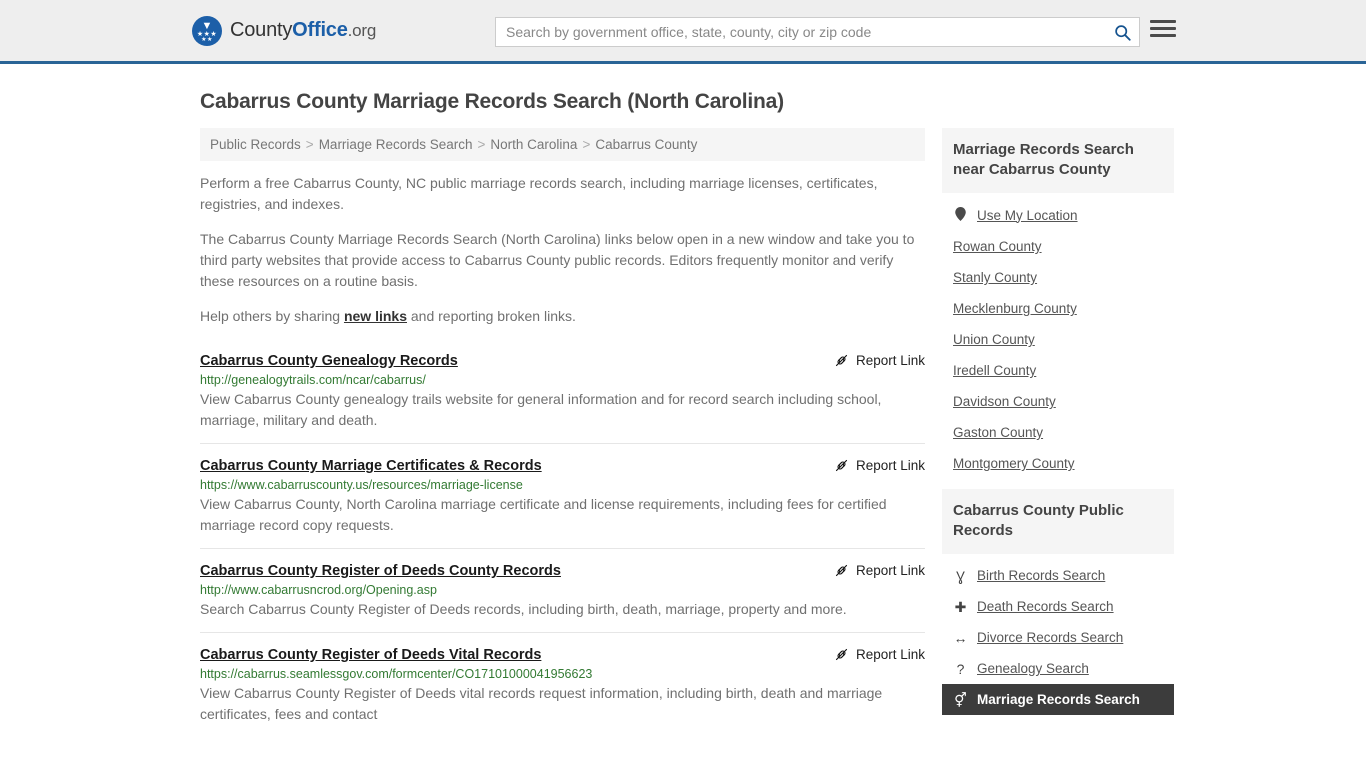 This screenshot has height=768, width=1366. I want to click on sidebar-item-label: Gaston County, so click(998, 432).